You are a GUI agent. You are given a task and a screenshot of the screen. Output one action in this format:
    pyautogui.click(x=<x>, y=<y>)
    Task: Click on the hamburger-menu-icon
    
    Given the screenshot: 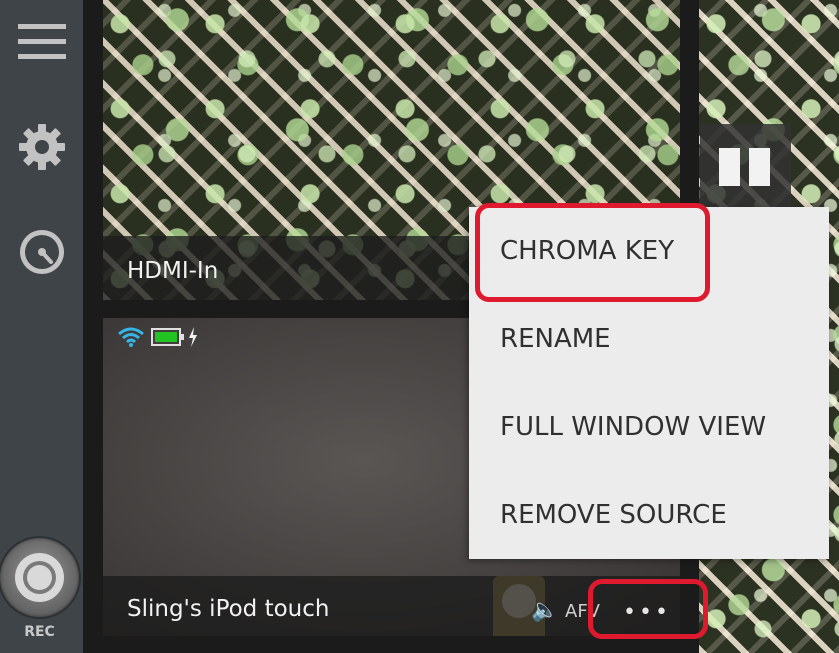 What is the action you would take?
    pyautogui.click(x=41, y=42)
    